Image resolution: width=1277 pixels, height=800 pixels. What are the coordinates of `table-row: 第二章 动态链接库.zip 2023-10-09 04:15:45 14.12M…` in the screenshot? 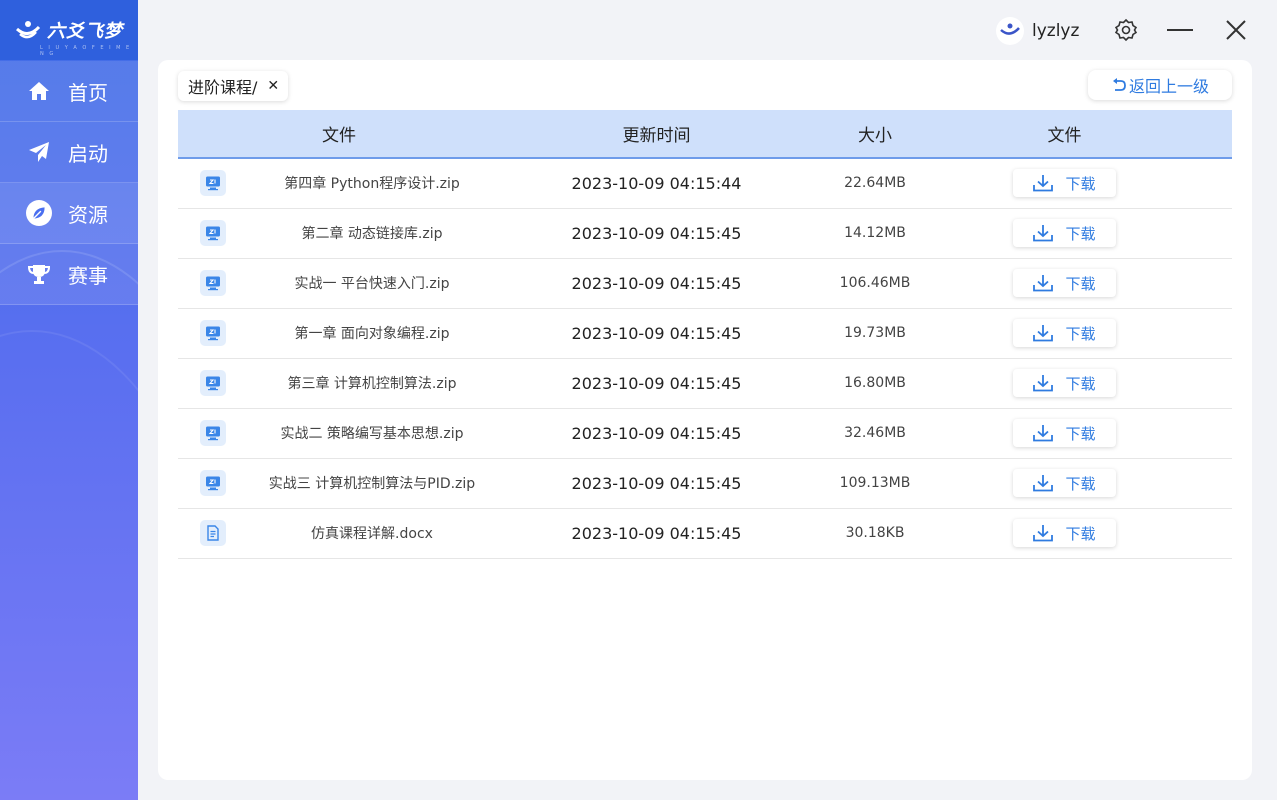 It's located at (705, 233).